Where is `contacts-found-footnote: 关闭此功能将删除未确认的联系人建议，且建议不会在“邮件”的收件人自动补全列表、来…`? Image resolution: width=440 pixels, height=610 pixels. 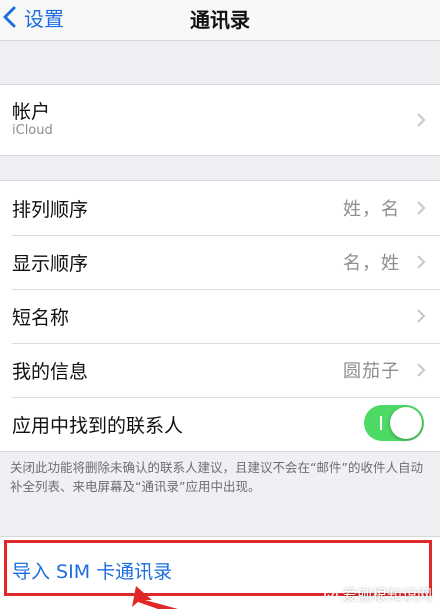
contacts-found-footnote: 关闭此功能将删除未确认的联系人建议，且建议不会在“邮件”的收件人自动补全列表、来… is located at coordinates (216, 477).